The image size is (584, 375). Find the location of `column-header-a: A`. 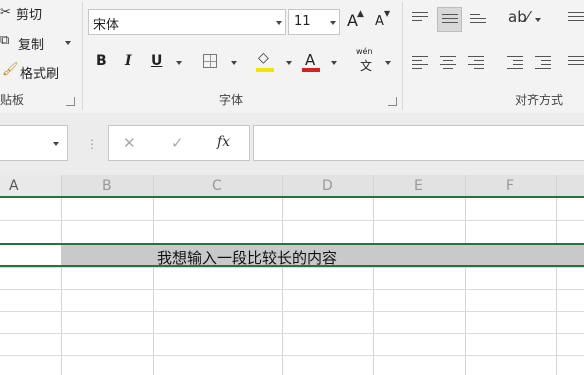

column-header-a: A is located at coordinates (14, 186).